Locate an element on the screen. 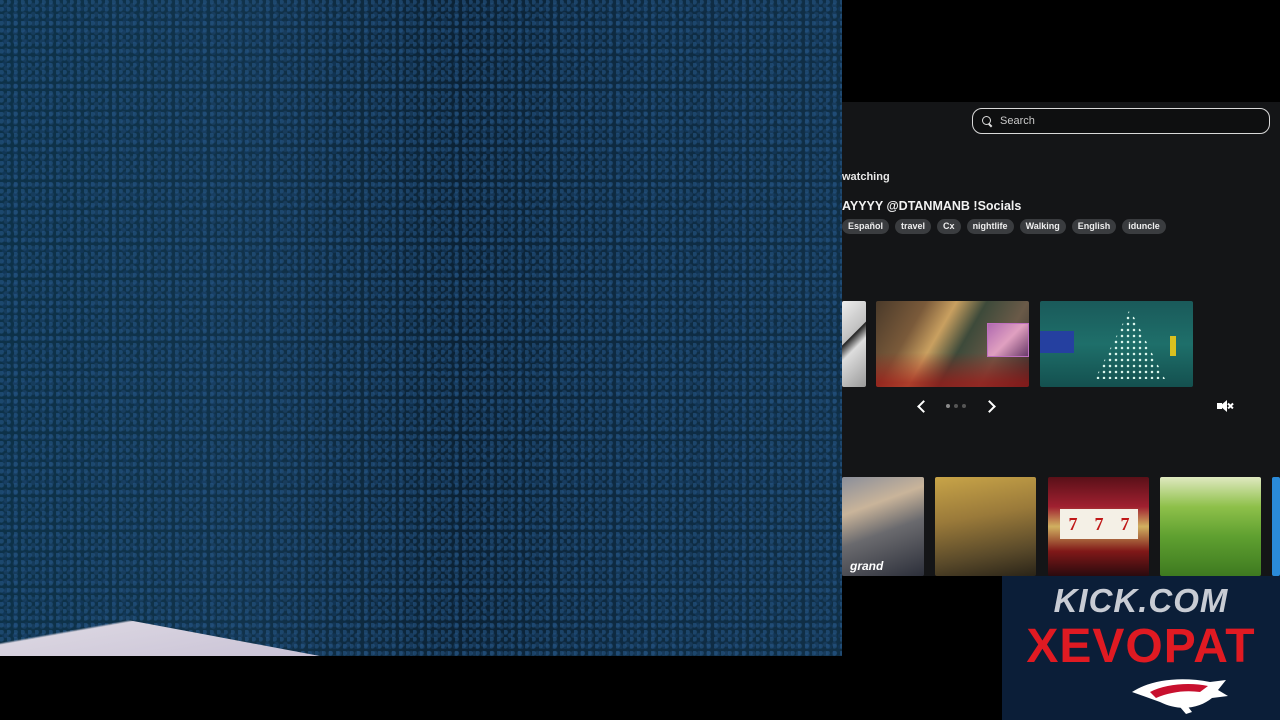 The image size is (1280, 720). channel-overlay-logo: KICK.COM XEVOPAT is located at coordinates (1141, 648).